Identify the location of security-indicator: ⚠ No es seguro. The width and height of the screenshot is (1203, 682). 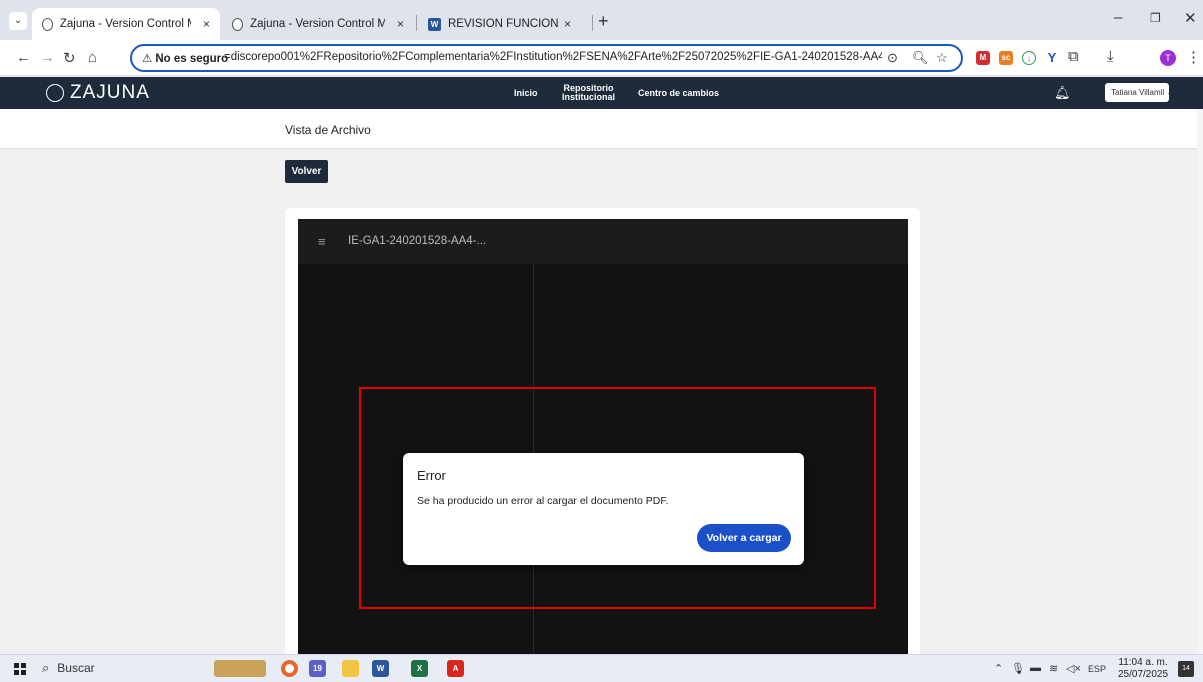
(185, 58).